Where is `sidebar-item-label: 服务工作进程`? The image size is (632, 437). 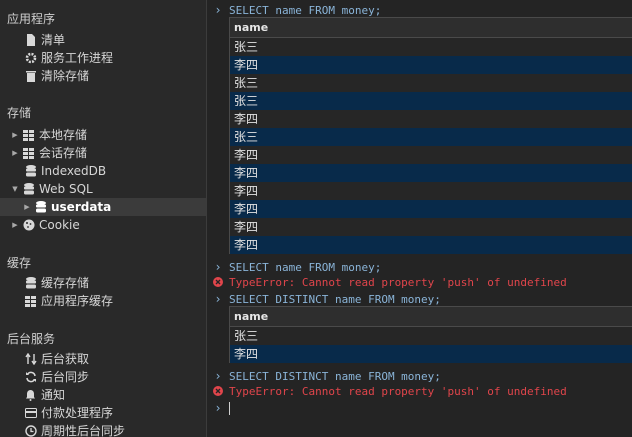
sidebar-item-label: 服务工作进程 is located at coordinates (77, 58).